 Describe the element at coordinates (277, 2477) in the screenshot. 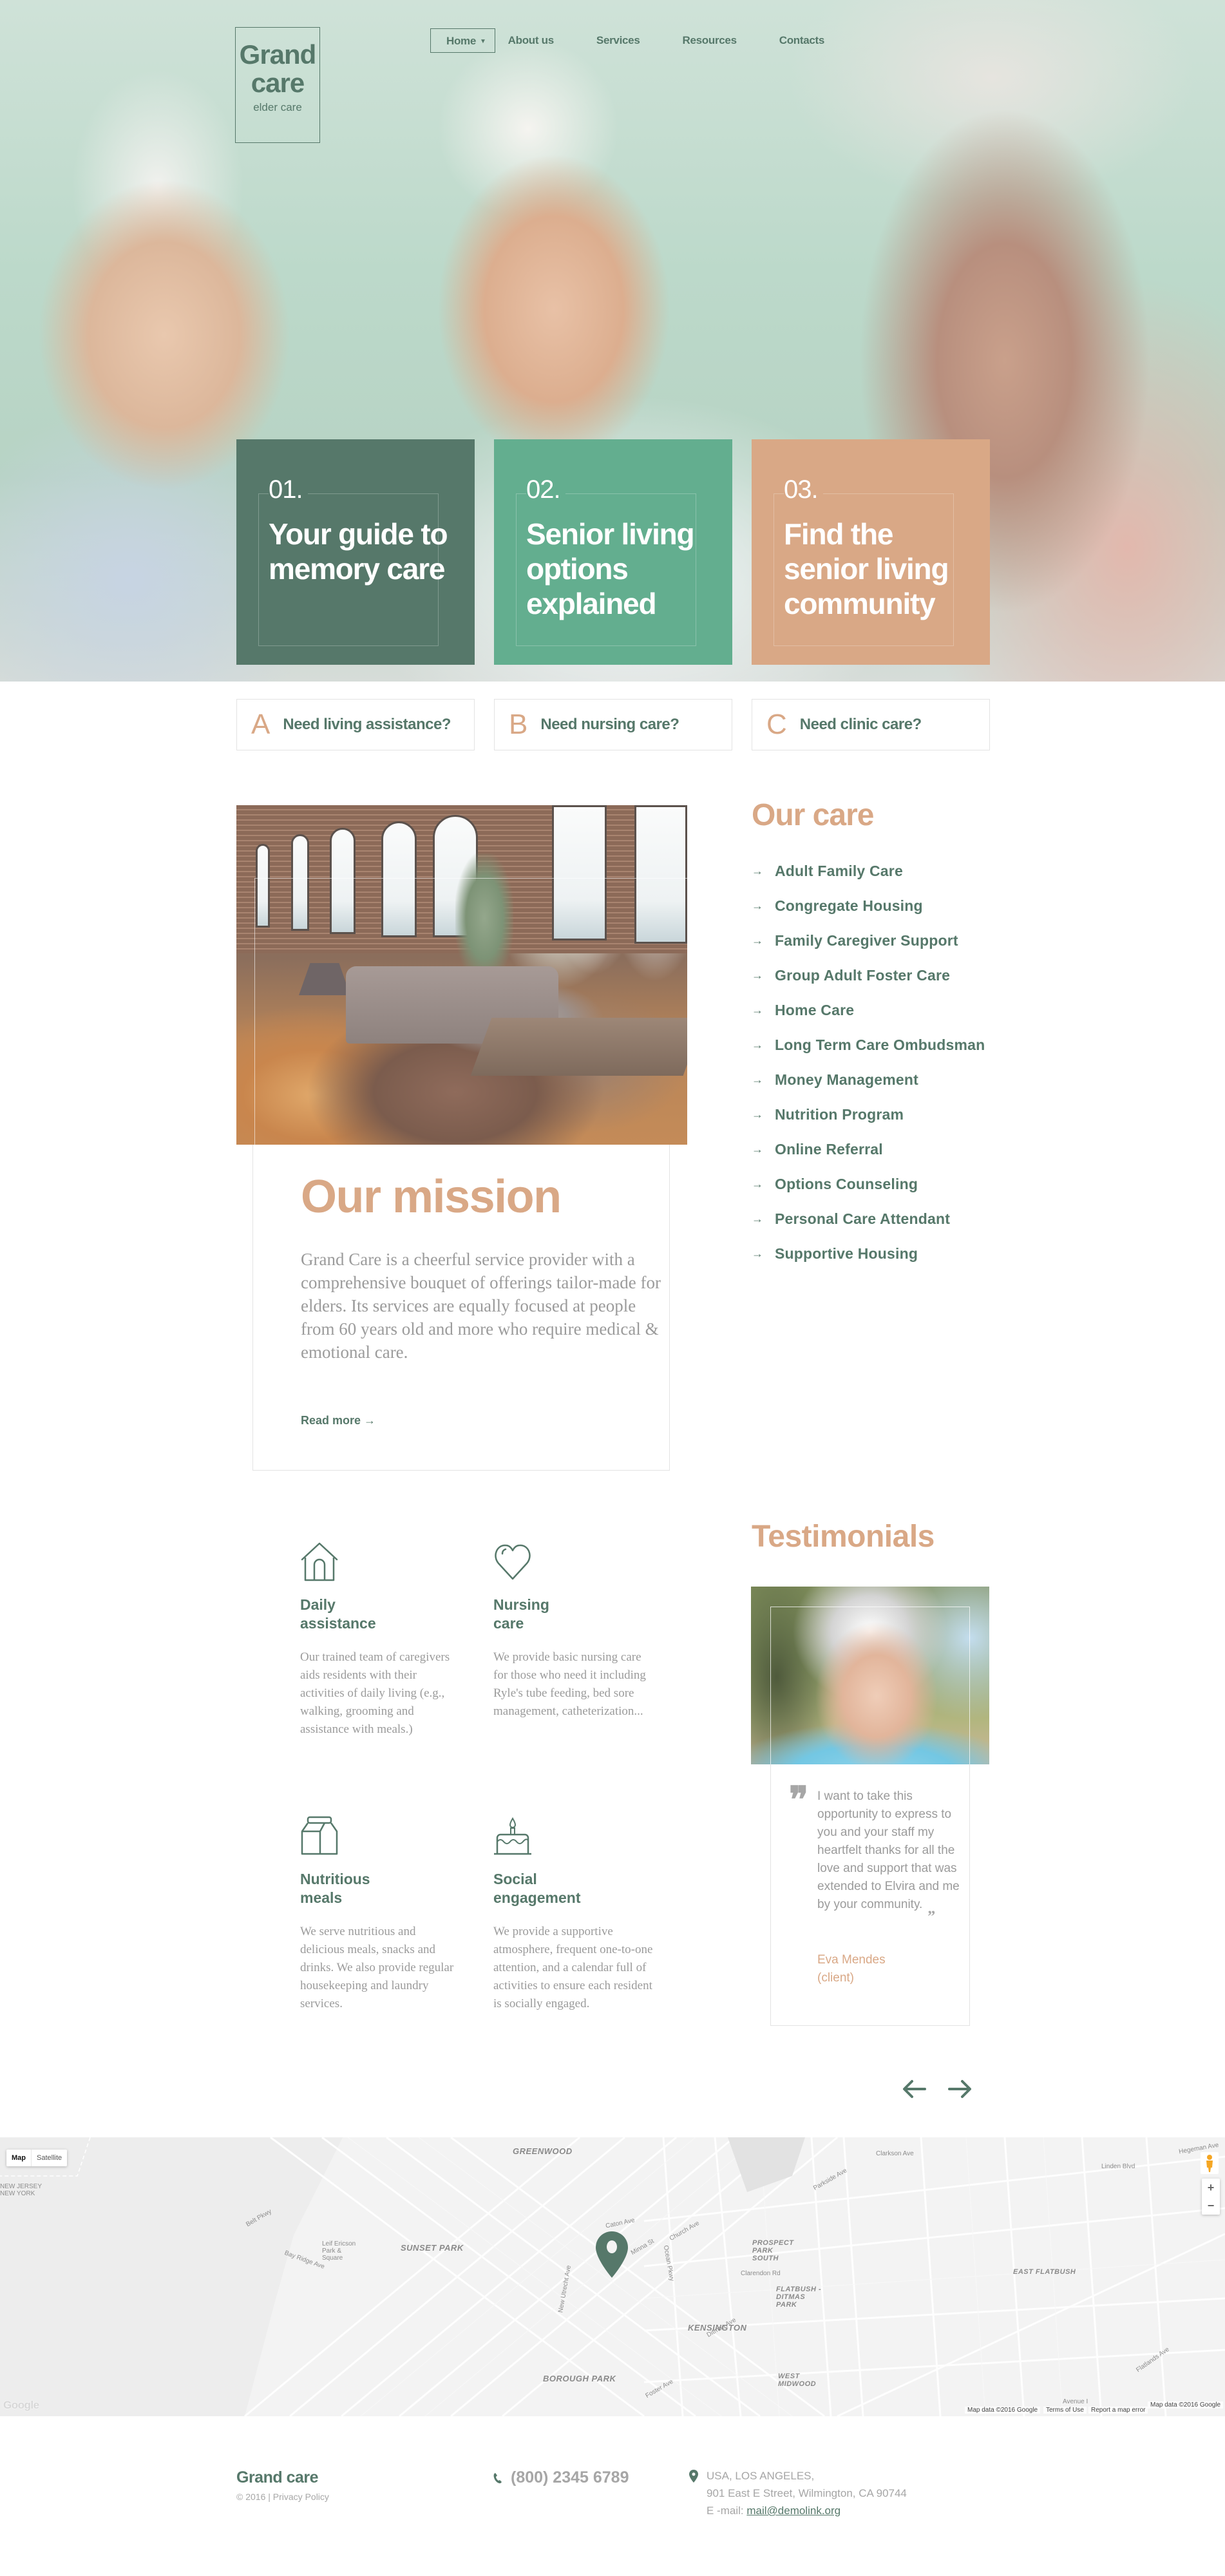

I see `footer-brand: Grand care` at that location.